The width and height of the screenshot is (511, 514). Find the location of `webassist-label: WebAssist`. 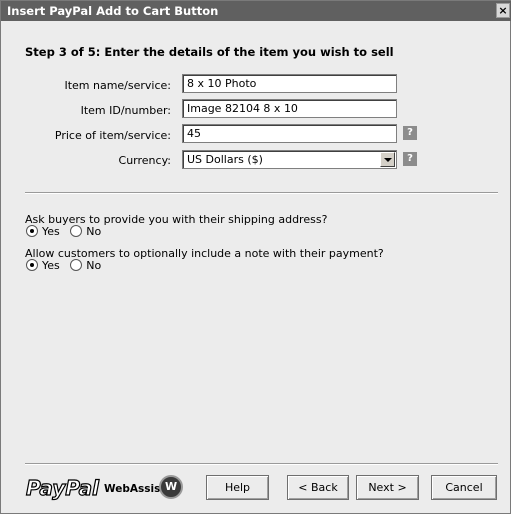

webassist-label: WebAssist is located at coordinates (135, 489).